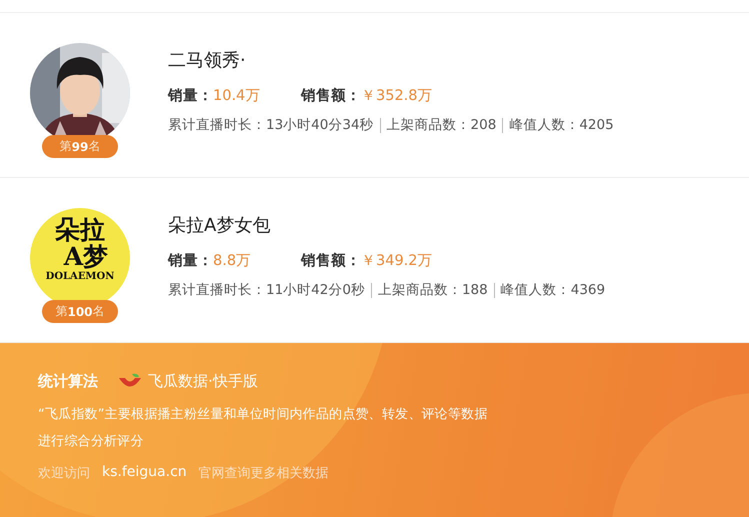 The height and width of the screenshot is (517, 749). What do you see at coordinates (220, 226) in the screenshot?
I see `streamer-name: 朵拉A梦女包` at bounding box center [220, 226].